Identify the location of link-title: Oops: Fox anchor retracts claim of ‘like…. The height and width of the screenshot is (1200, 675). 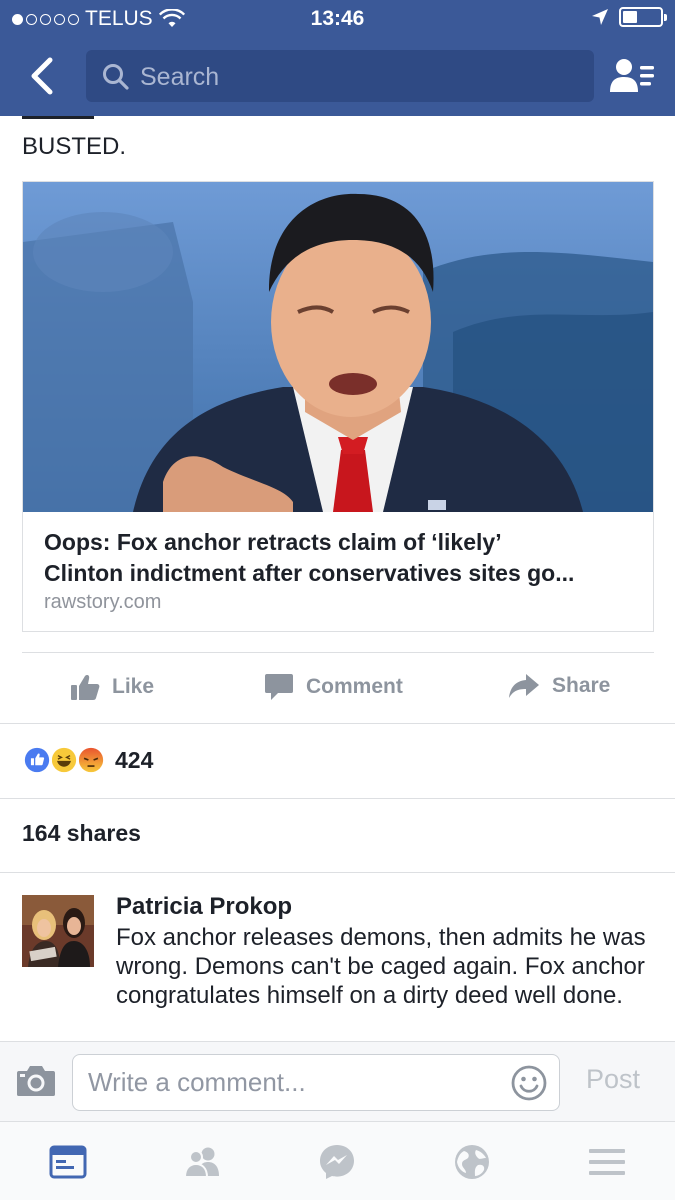
(341, 558).